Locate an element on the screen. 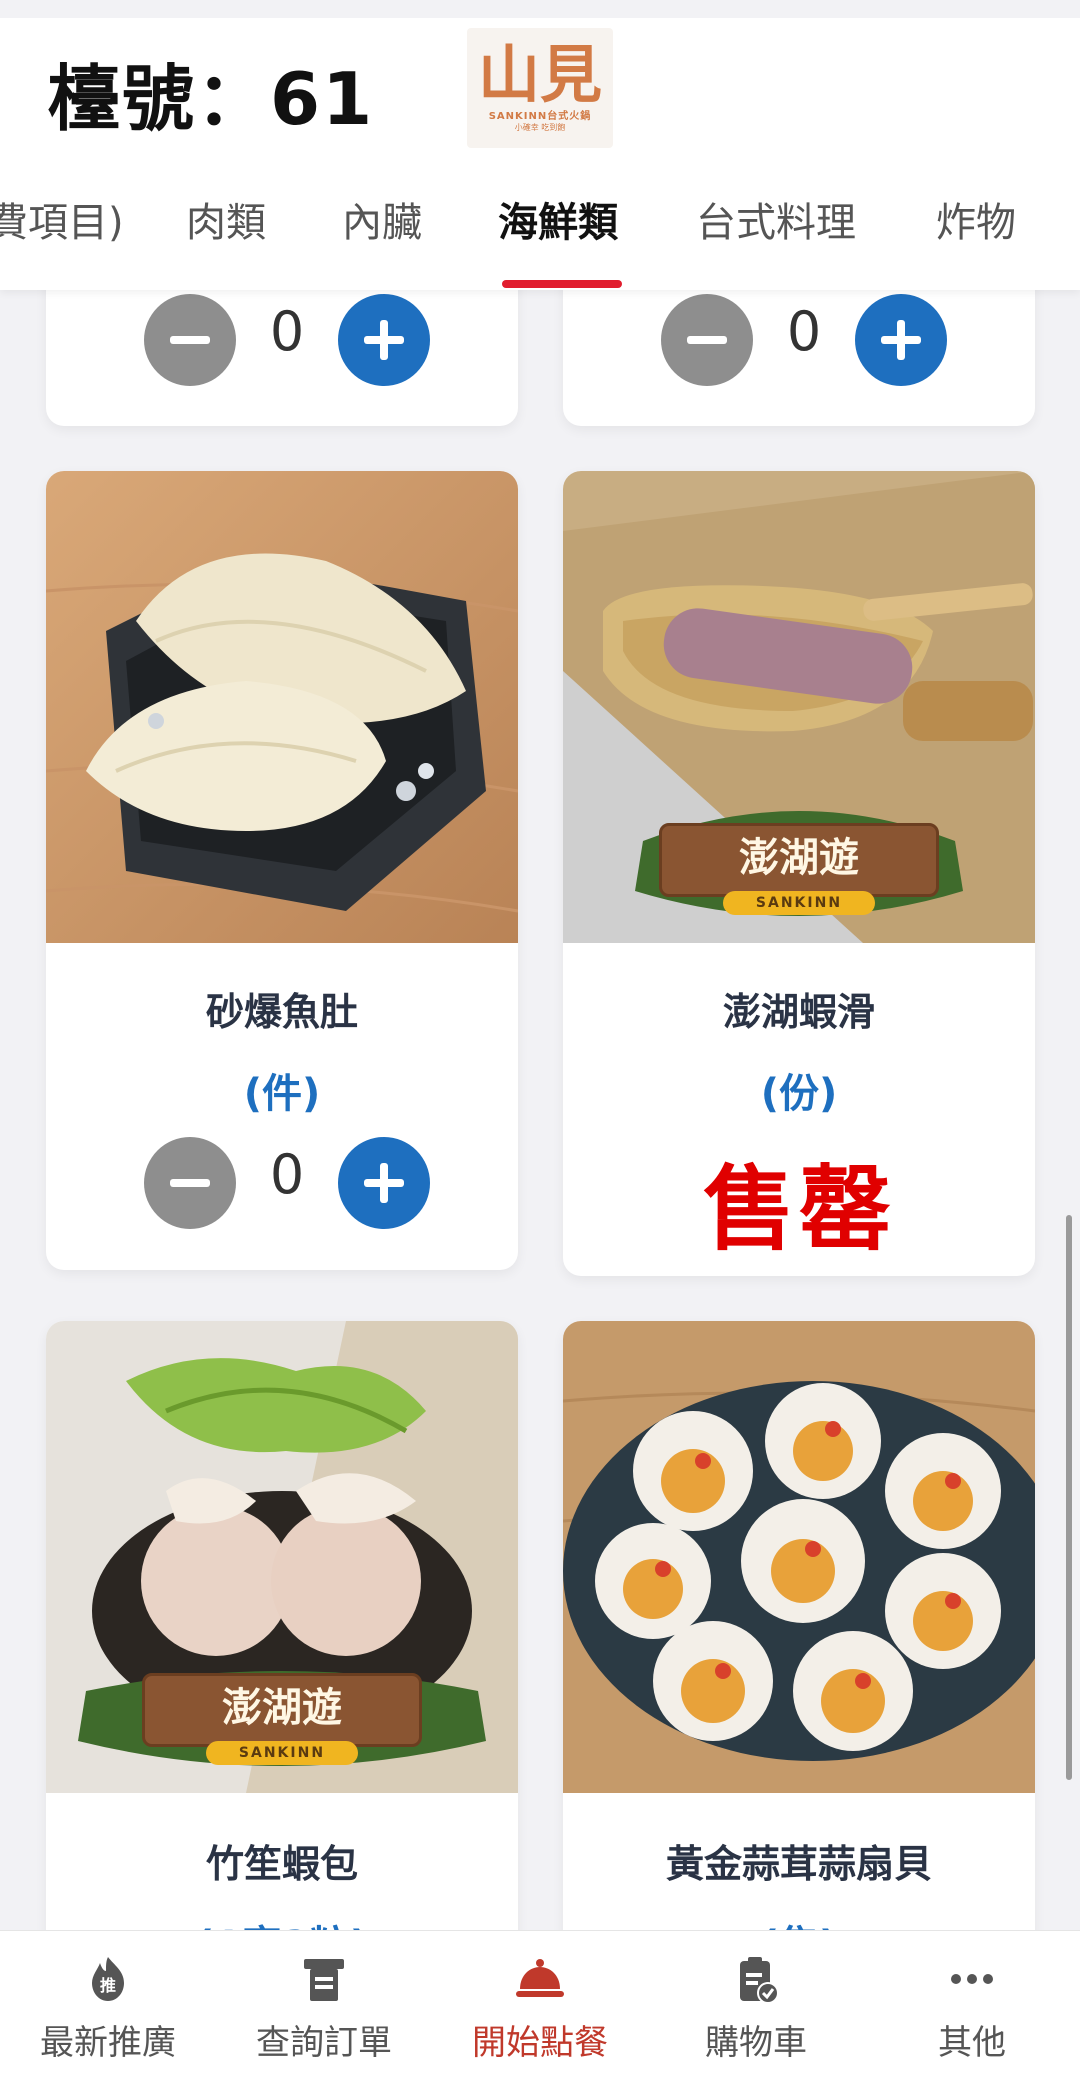 This screenshot has width=1080, height=2088. product-name: 砂爆魚肚 is located at coordinates (281, 1012).